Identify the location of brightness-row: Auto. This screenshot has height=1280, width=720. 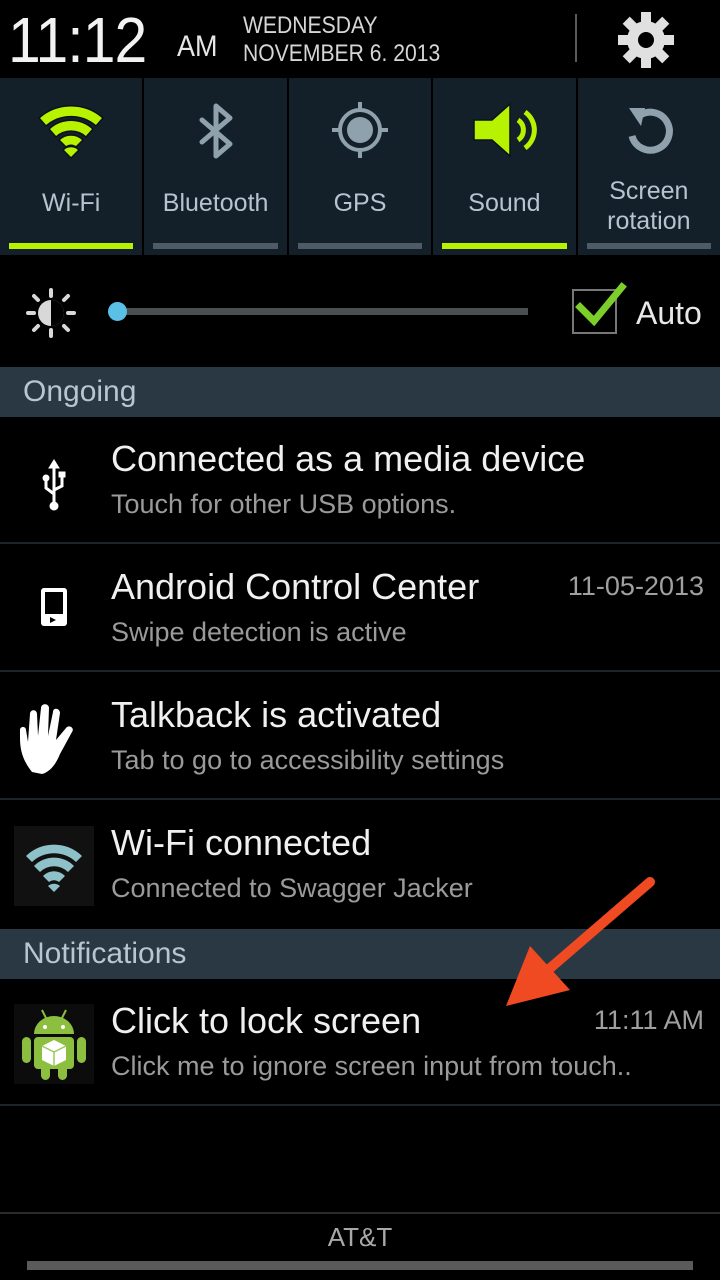
(360, 311).